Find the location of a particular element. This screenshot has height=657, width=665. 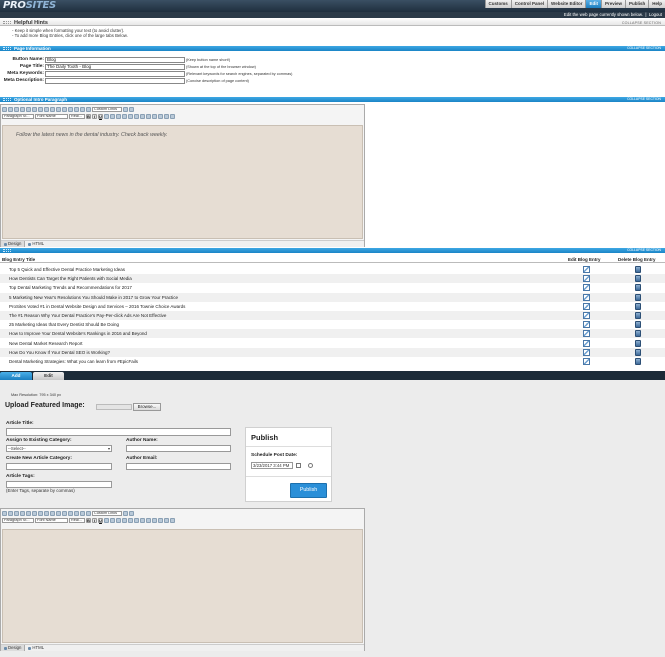

highlight-icon is located at coordinates (160, 116).